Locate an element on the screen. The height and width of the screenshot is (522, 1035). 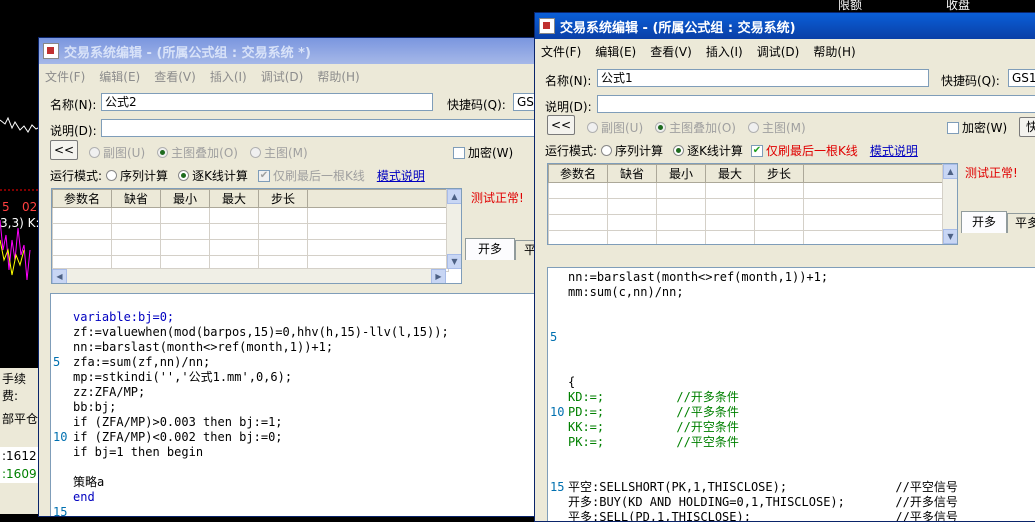
radio-kline-calc-label: 逐K线计算 is located at coordinates (715, 151).